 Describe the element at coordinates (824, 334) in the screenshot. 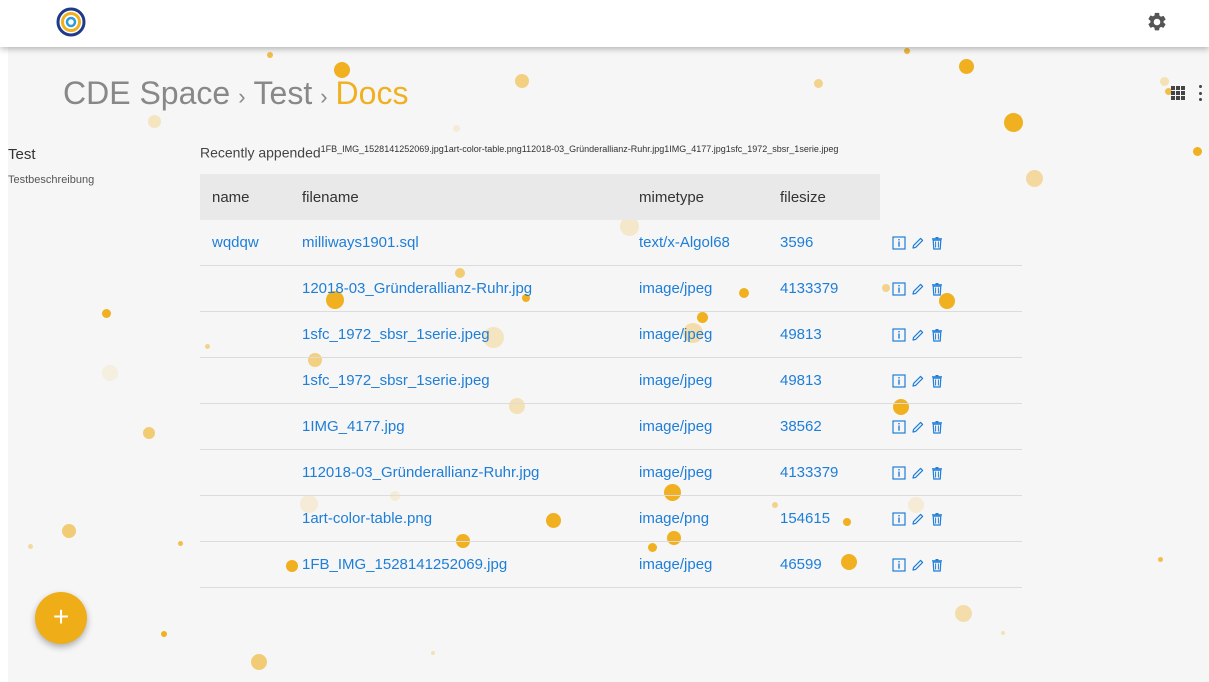

I see `cell-filesize: 49813` at that location.